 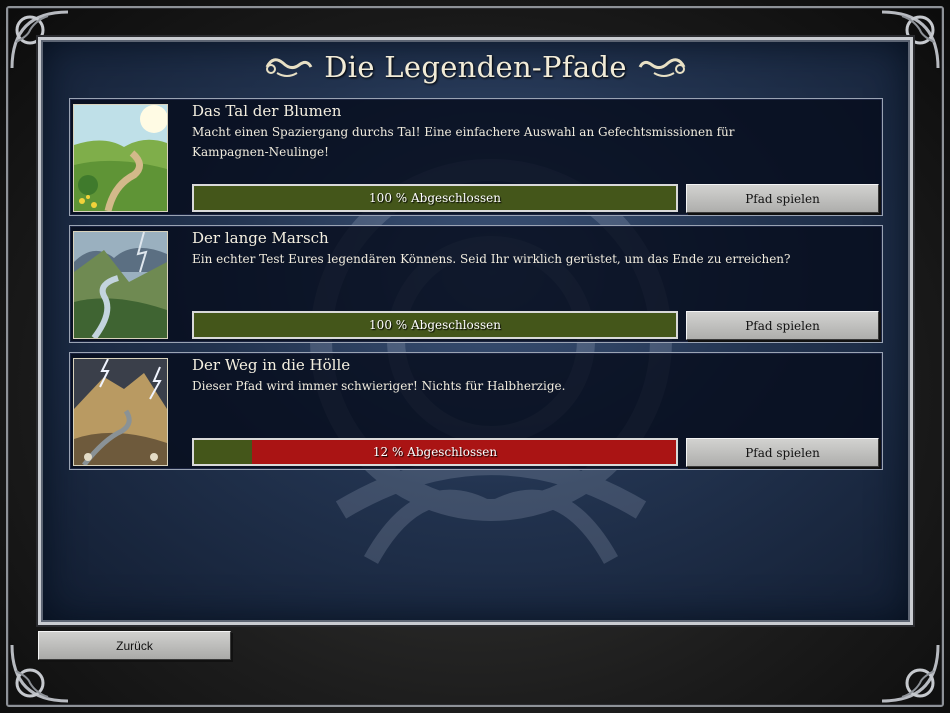 What do you see at coordinates (910, 673) in the screenshot?
I see `corner-ornament-icon` at bounding box center [910, 673].